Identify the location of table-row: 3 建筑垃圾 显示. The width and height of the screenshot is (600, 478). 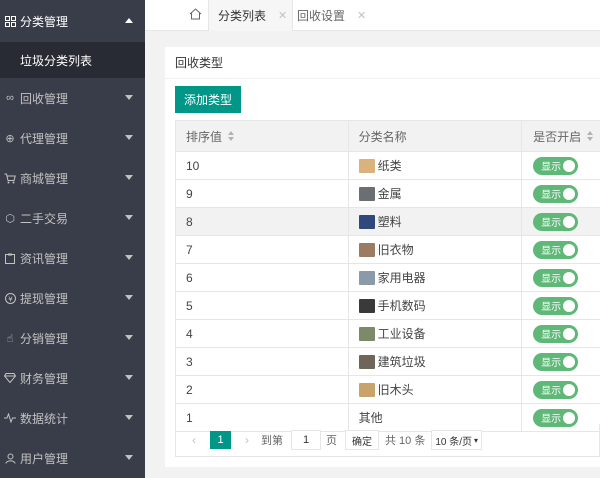
(388, 362).